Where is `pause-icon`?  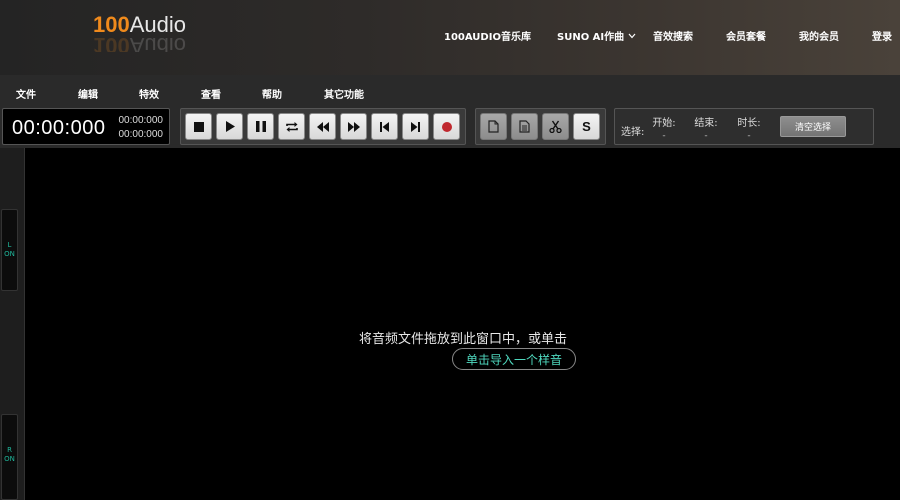 pause-icon is located at coordinates (260, 126).